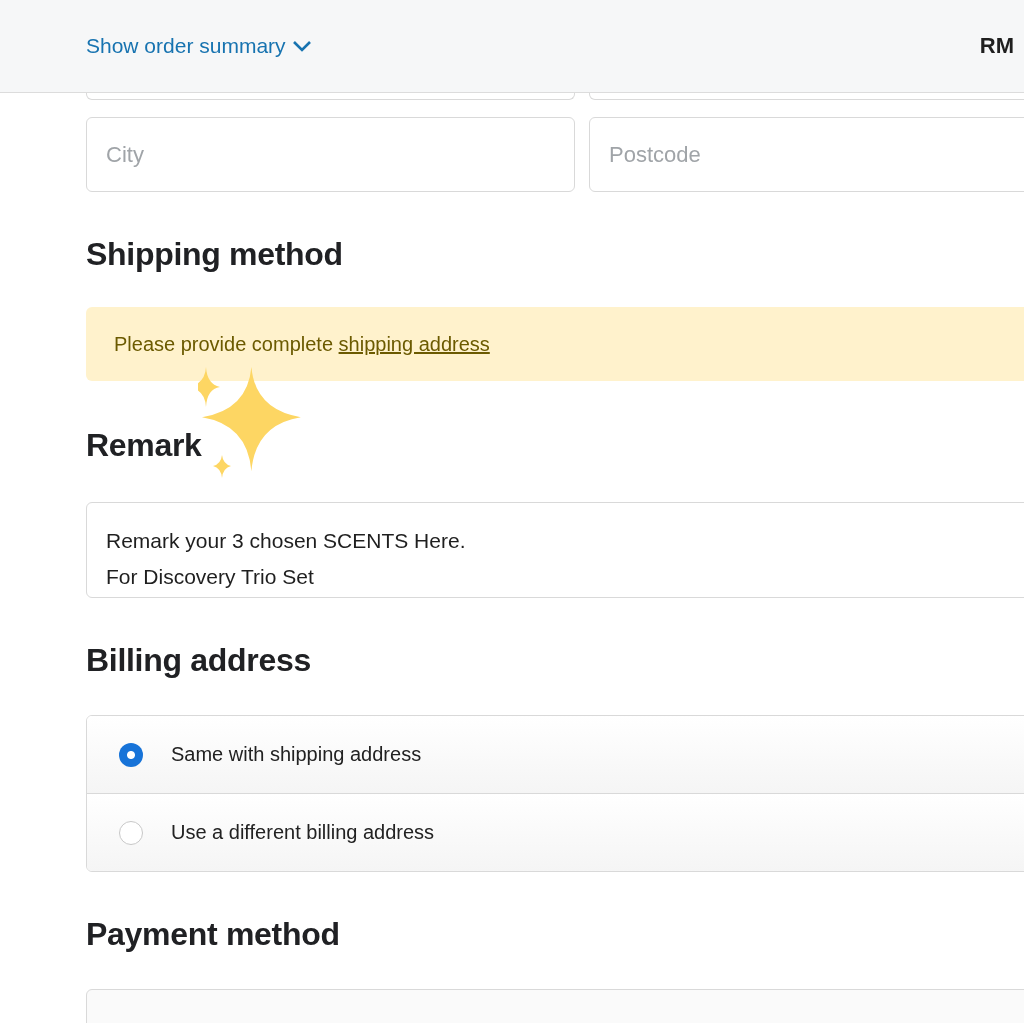 Image resolution: width=1024 pixels, height=1023 pixels. I want to click on chevron-down-icon, so click(301, 46).